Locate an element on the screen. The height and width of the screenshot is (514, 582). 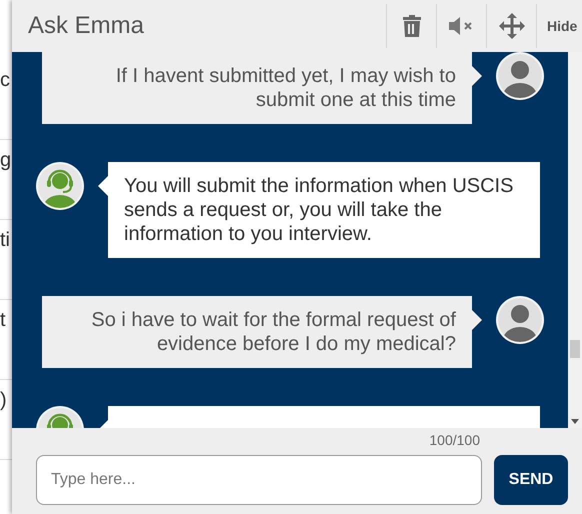
scroll-down-icon is located at coordinates (575, 421).